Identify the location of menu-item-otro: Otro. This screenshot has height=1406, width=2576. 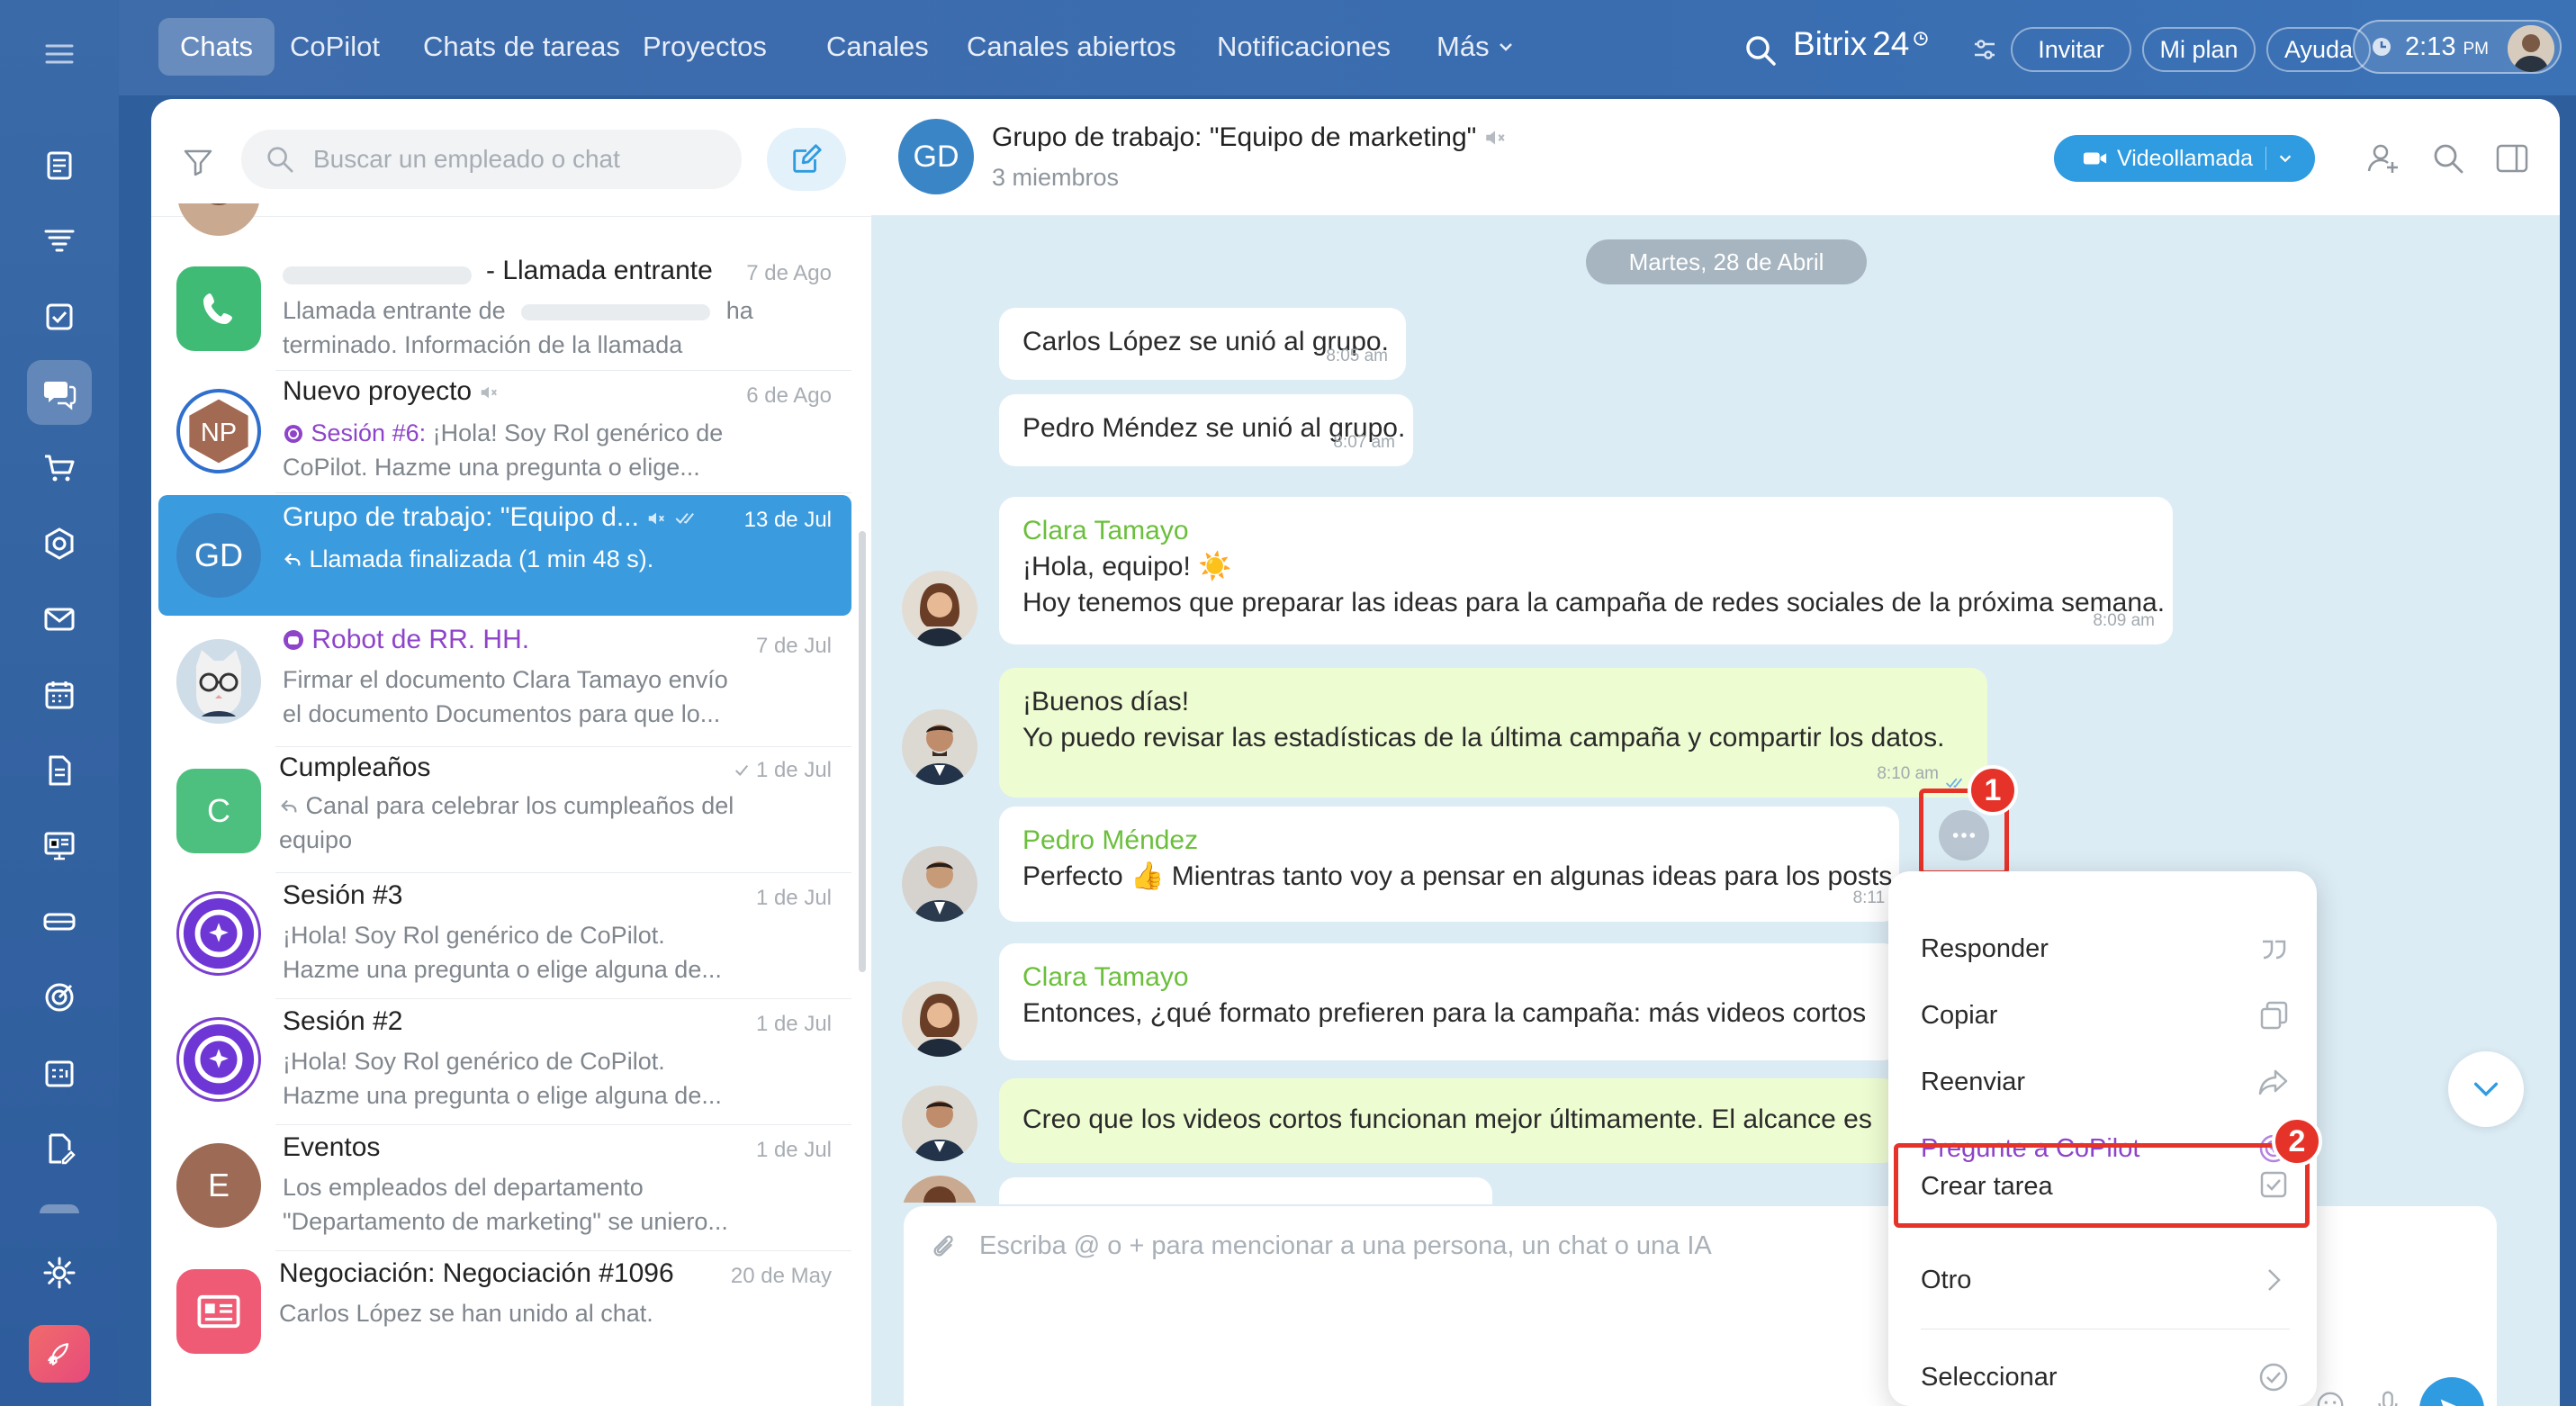
(2105, 1280).